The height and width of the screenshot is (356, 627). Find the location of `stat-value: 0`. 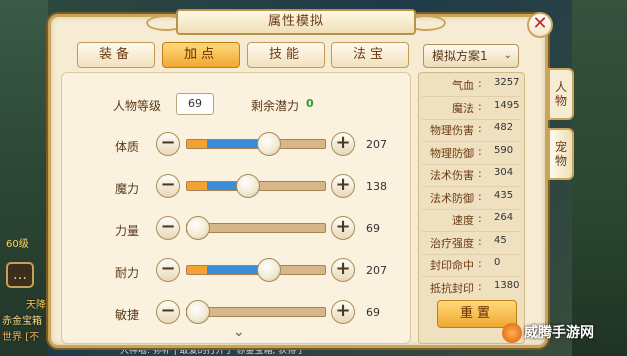

stat-value: 0 is located at coordinates (497, 262).